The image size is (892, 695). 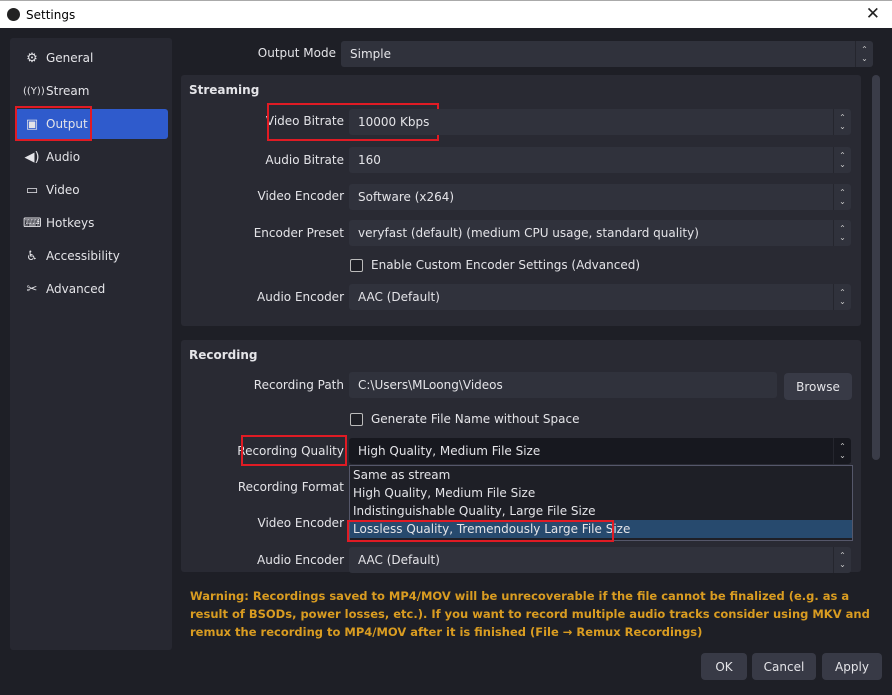 What do you see at coordinates (446, 14) in the screenshot?
I see `title-bar: Settings ✕` at bounding box center [446, 14].